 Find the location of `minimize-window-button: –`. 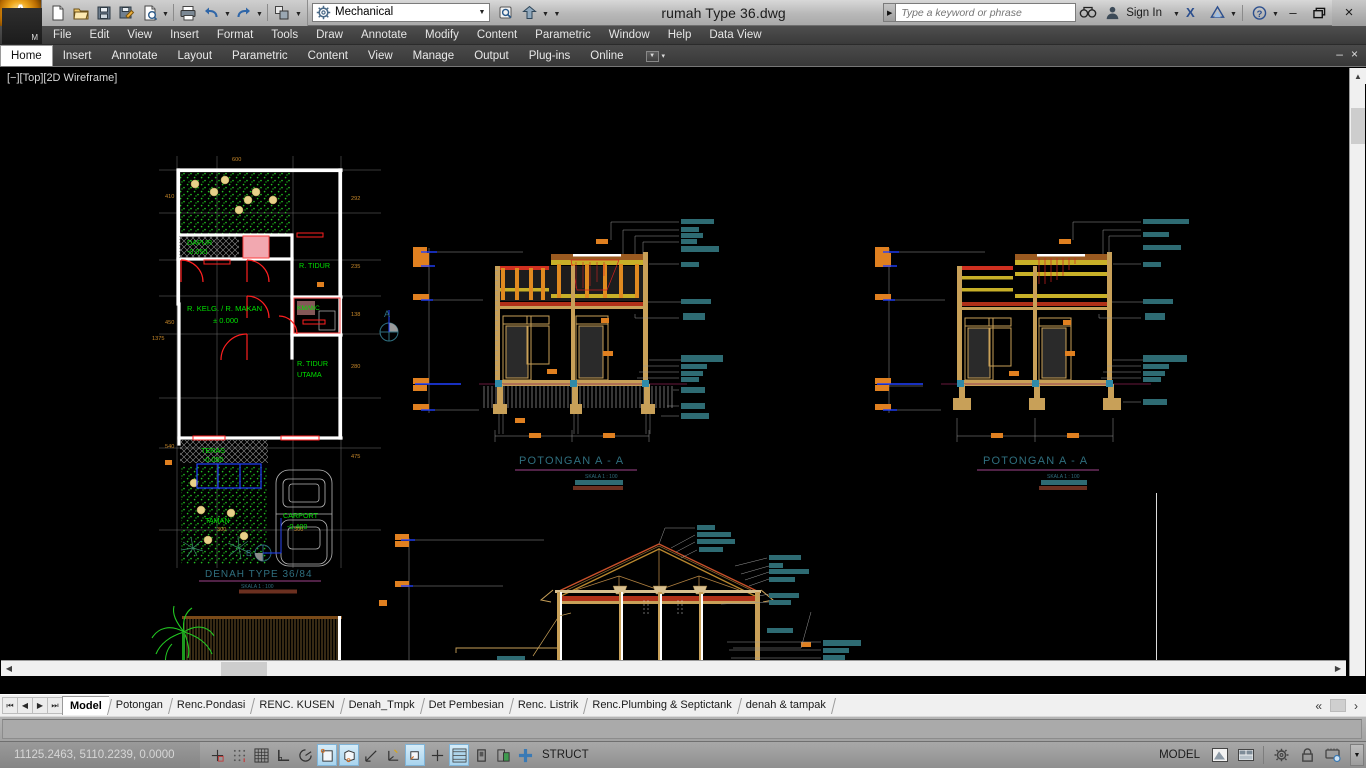

minimize-window-button: – is located at coordinates (1293, 13).